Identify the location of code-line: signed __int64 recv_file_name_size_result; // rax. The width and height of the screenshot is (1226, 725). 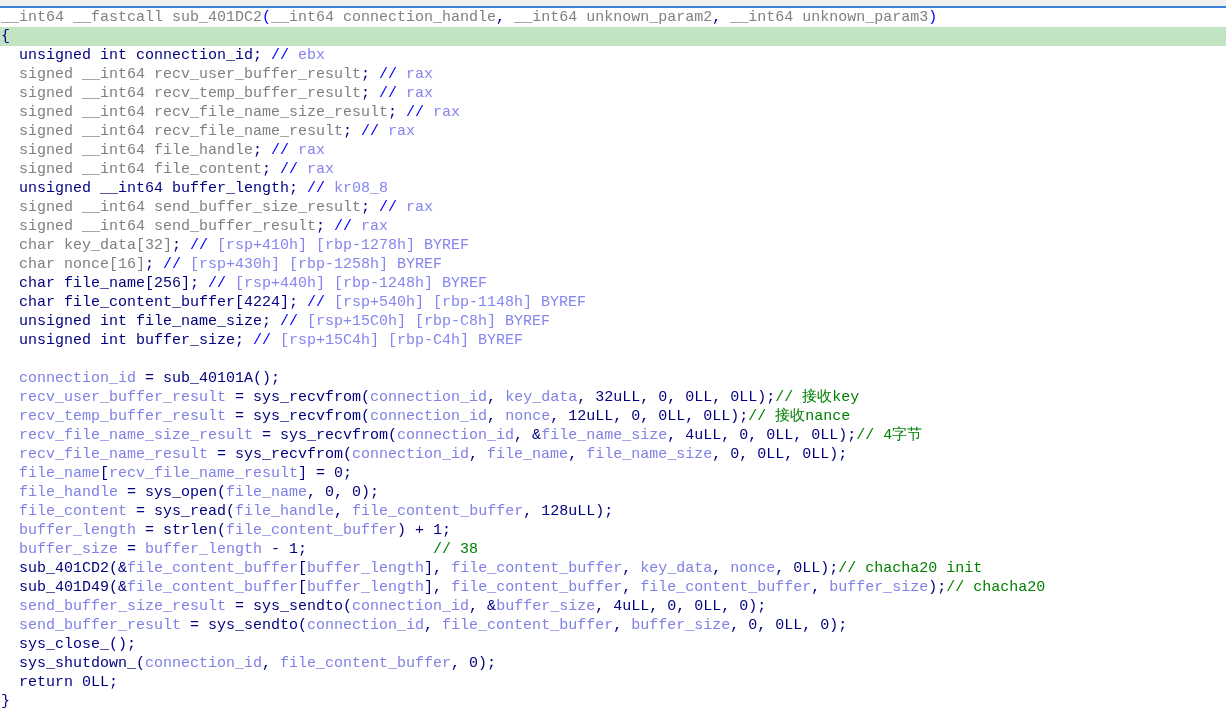
(240, 112).